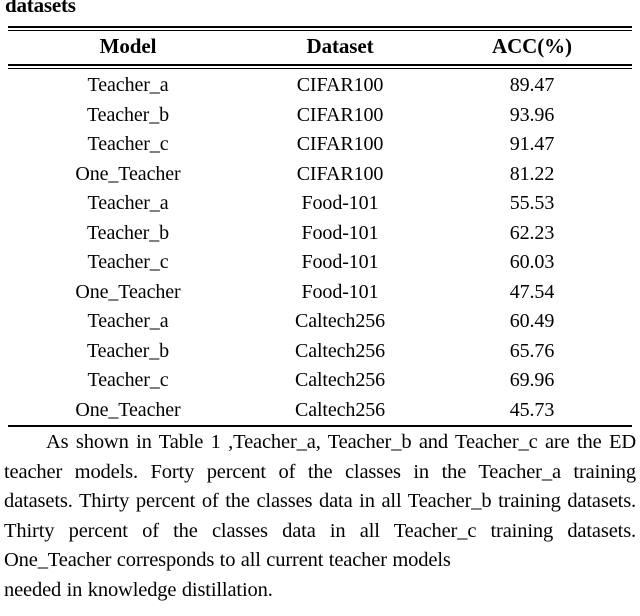  What do you see at coordinates (128, 46) in the screenshot?
I see `column-header-model: Model` at bounding box center [128, 46].